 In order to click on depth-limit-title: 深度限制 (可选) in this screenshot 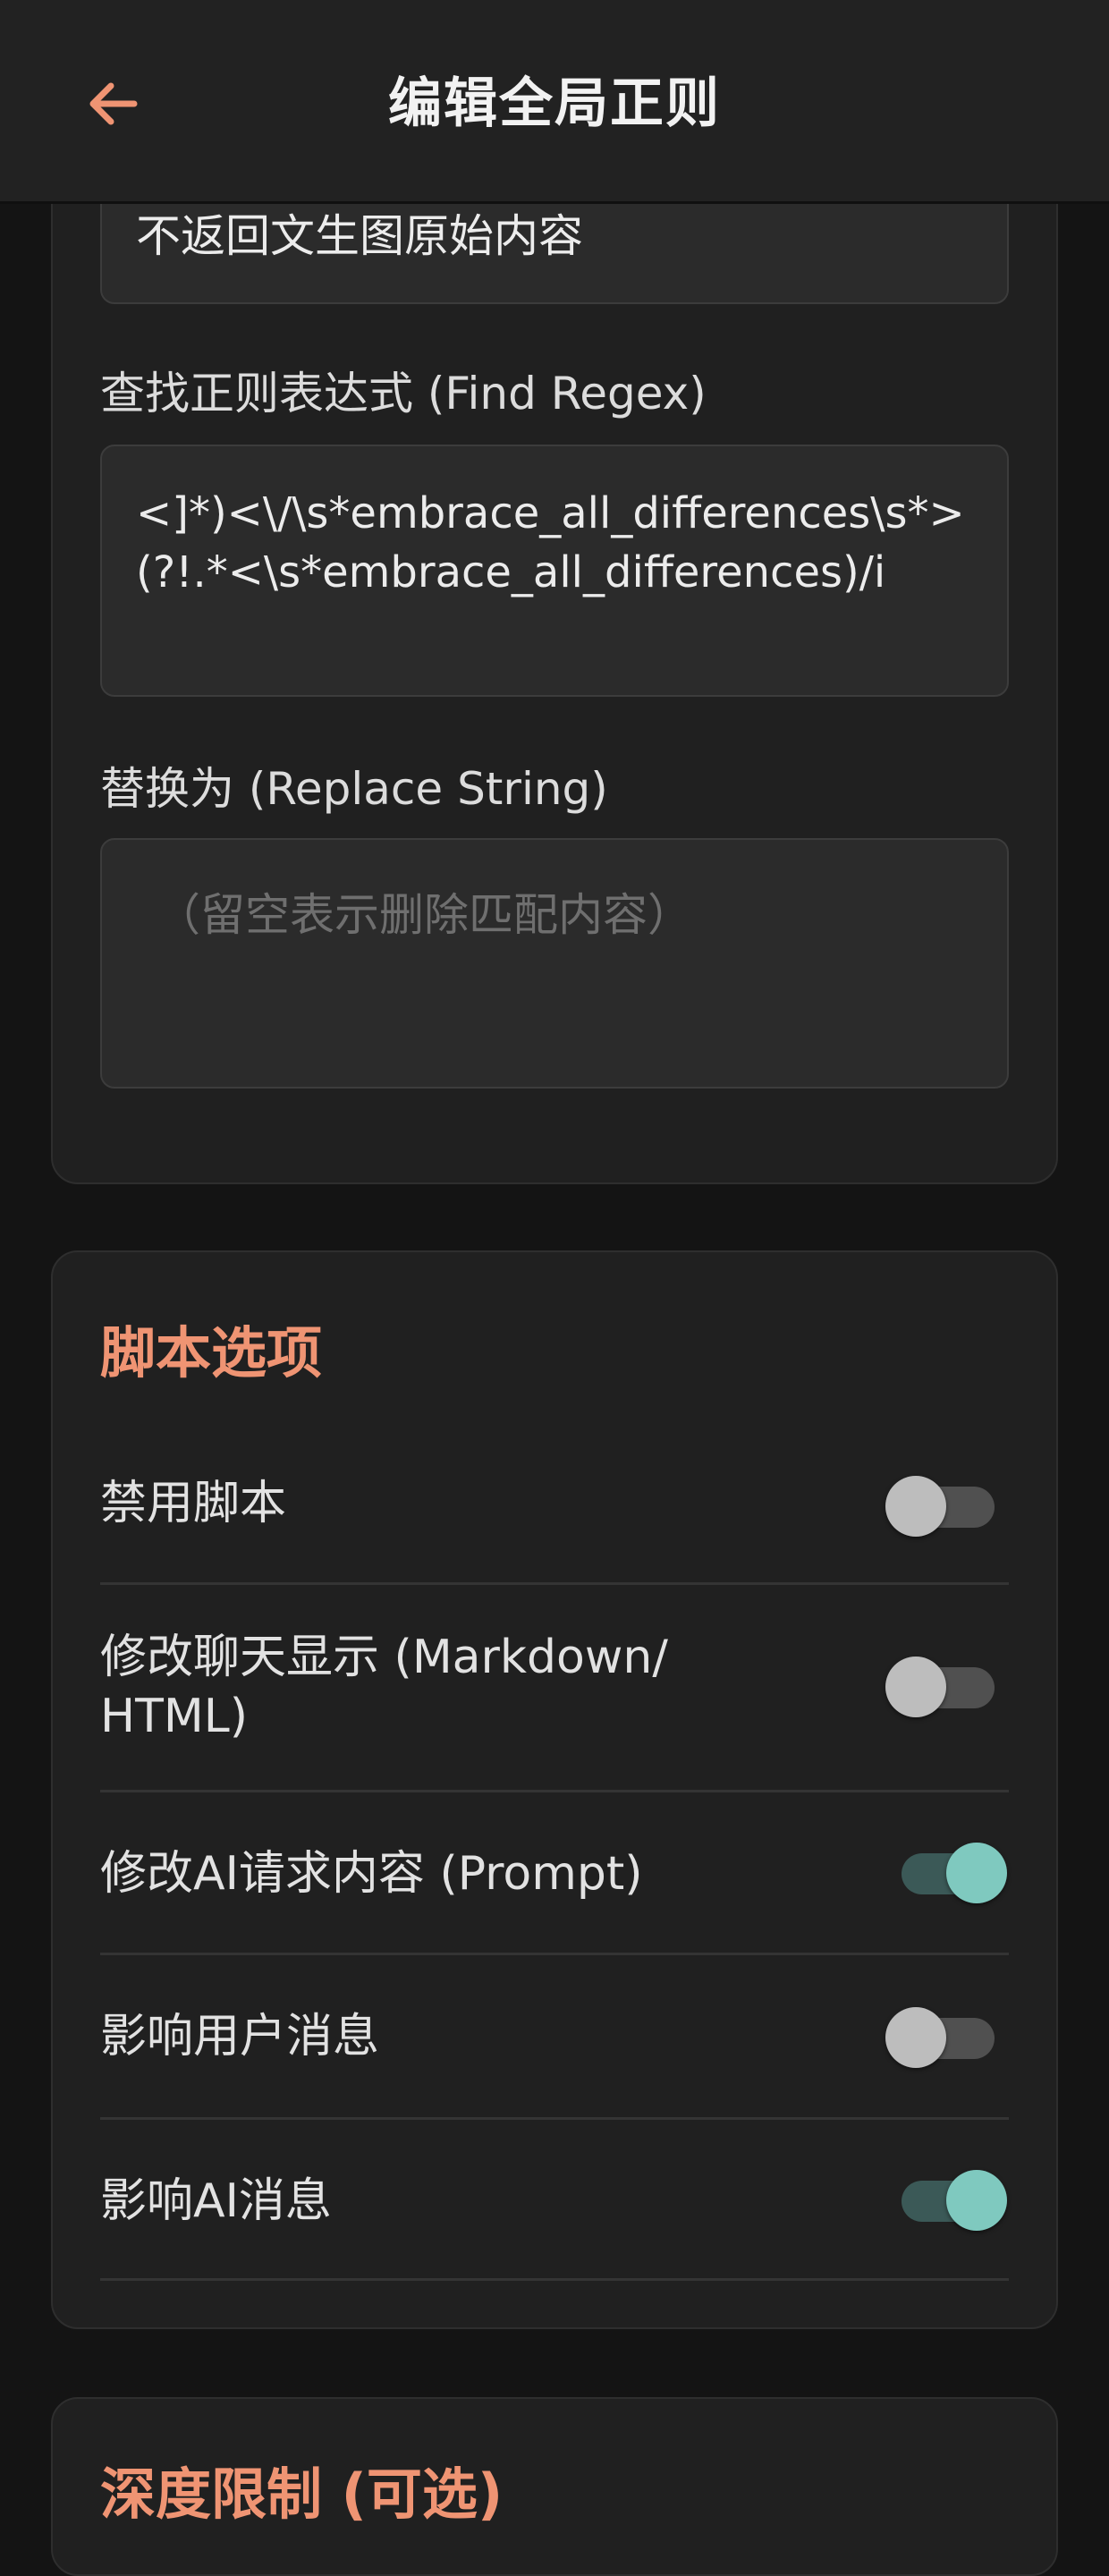, I will do `click(302, 2494)`.